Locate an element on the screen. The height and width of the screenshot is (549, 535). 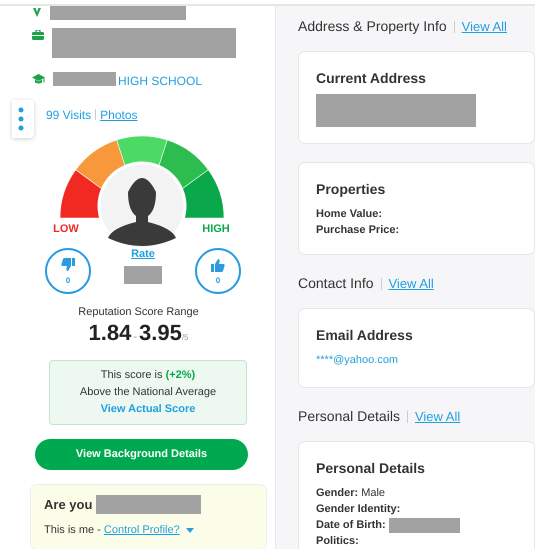
caret-icon is located at coordinates (190, 530).